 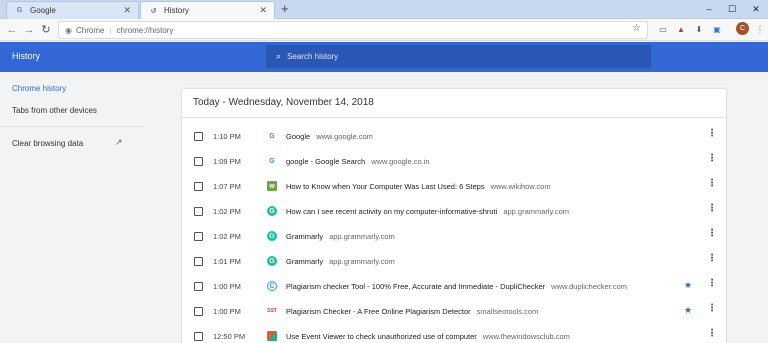 What do you see at coordinates (454, 136) in the screenshot?
I see `history-row: 1:10 PM G Google www.google.com ⋮` at bounding box center [454, 136].